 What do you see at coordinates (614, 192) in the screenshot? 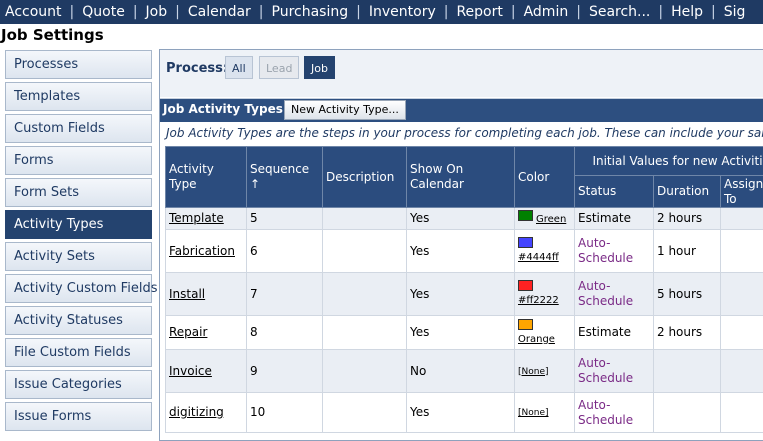
I see `col-status: Status` at bounding box center [614, 192].